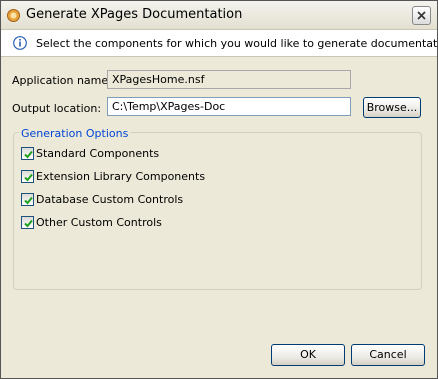 This screenshot has width=438, height=379. Describe the element at coordinates (75, 133) in the screenshot. I see `generation-options-label: Generation Options` at that location.